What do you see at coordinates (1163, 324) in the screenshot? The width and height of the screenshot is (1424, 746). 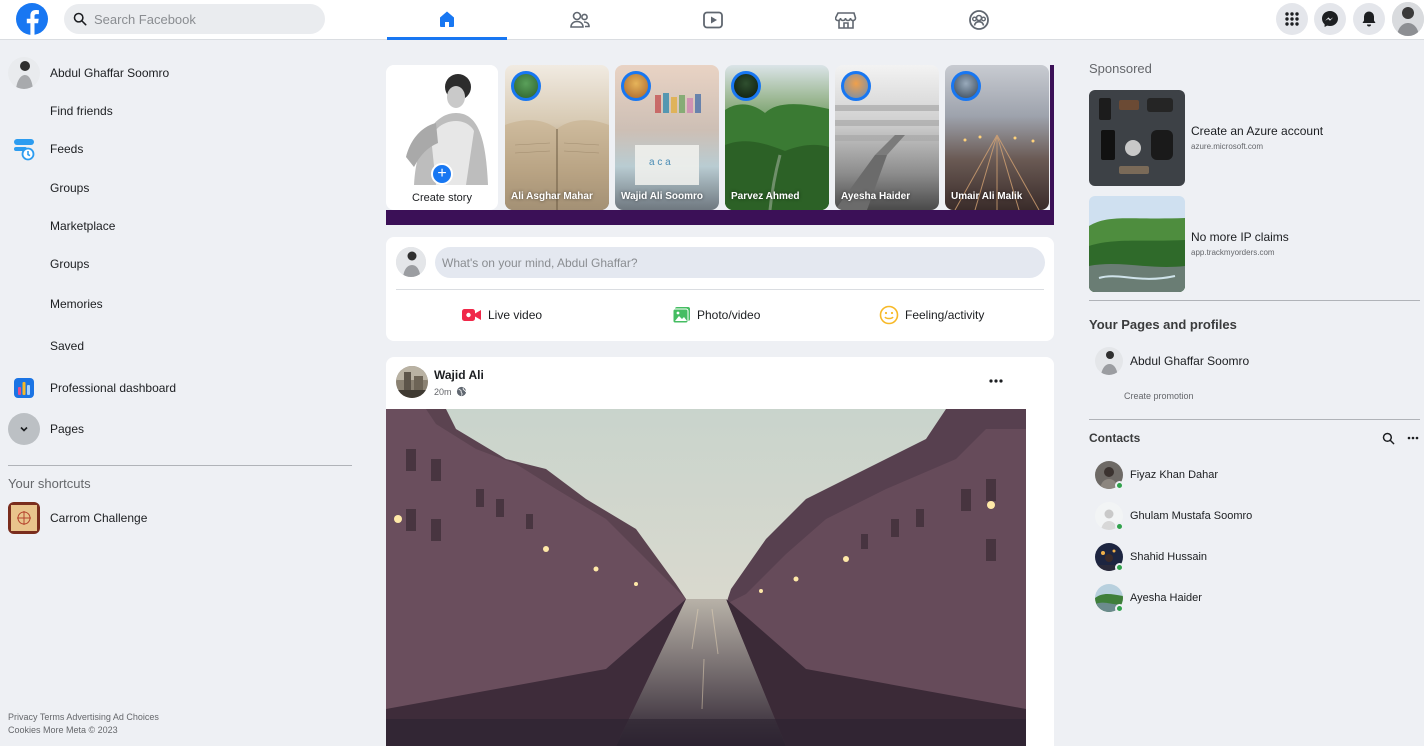 I see `your-pages-heading: Your Pages and profiles` at bounding box center [1163, 324].